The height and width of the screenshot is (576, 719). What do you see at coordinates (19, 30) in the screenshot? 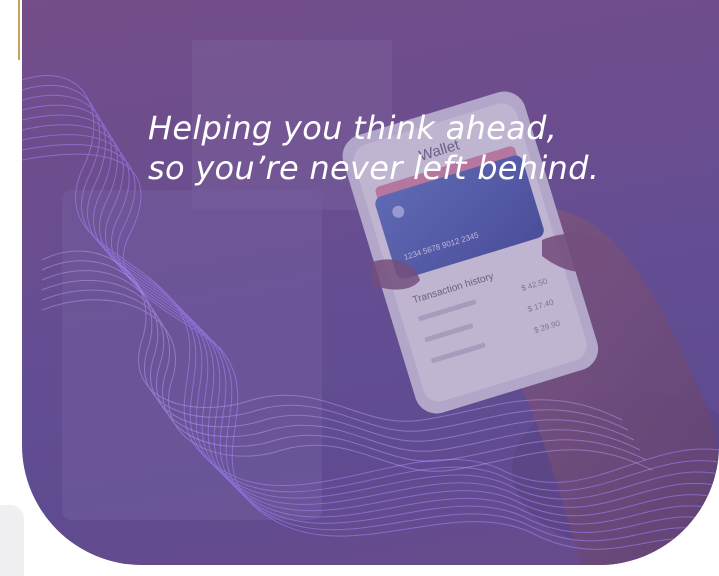
I see `accent-rule` at bounding box center [19, 30].